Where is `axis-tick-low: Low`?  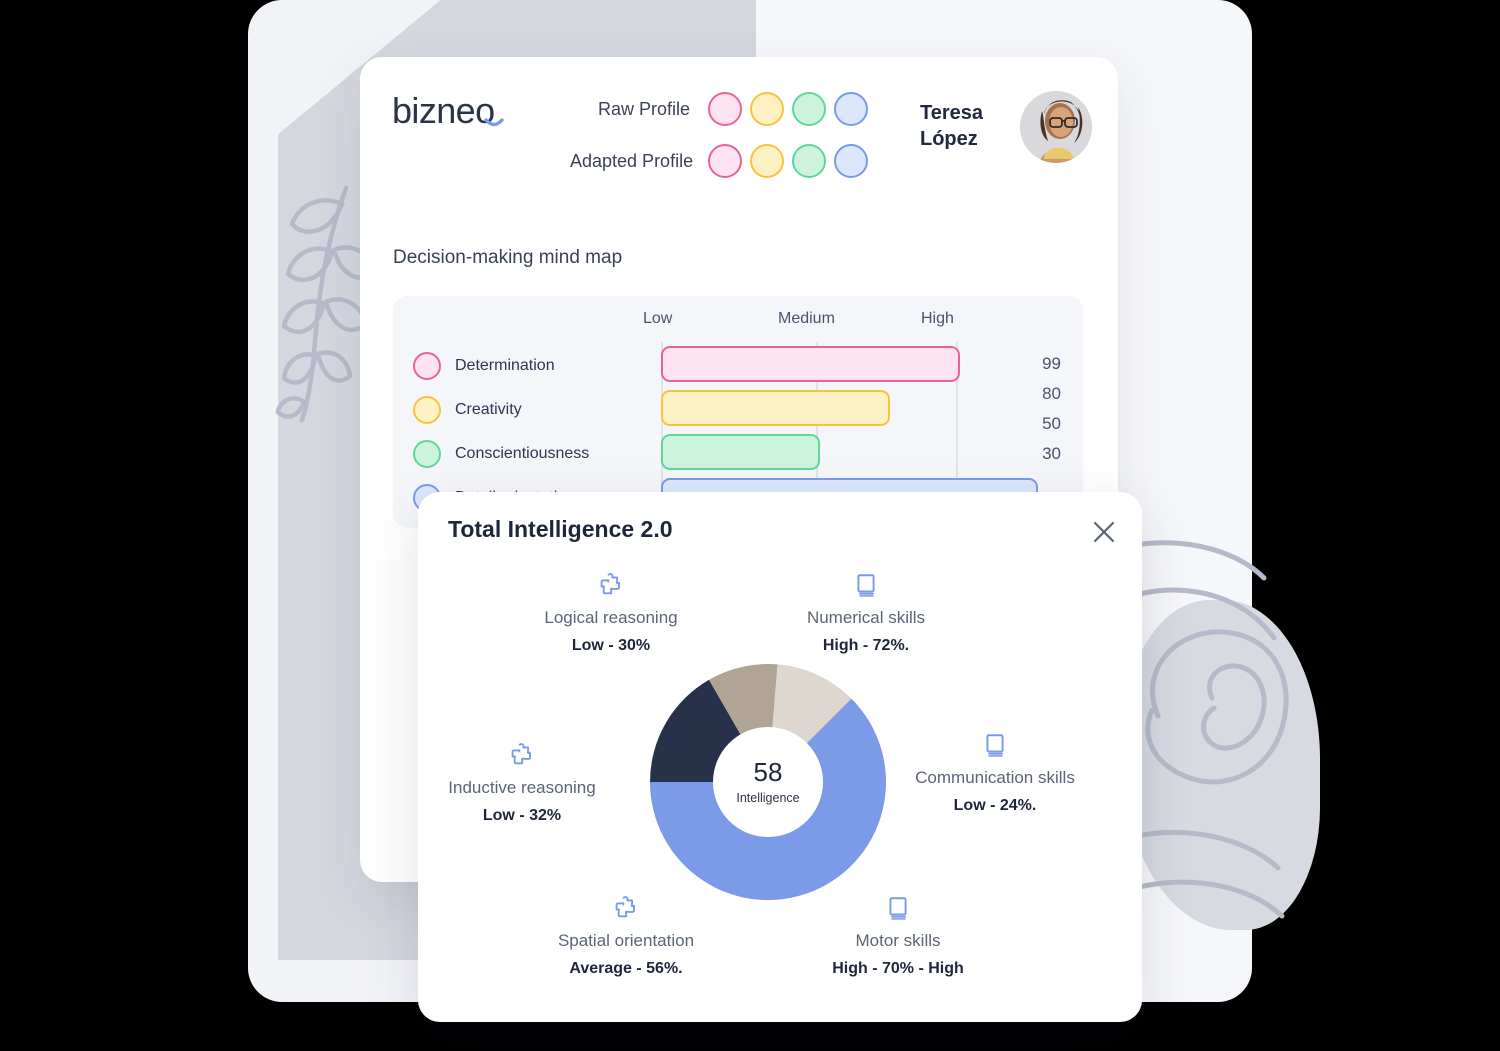 axis-tick-low: Low is located at coordinates (658, 318).